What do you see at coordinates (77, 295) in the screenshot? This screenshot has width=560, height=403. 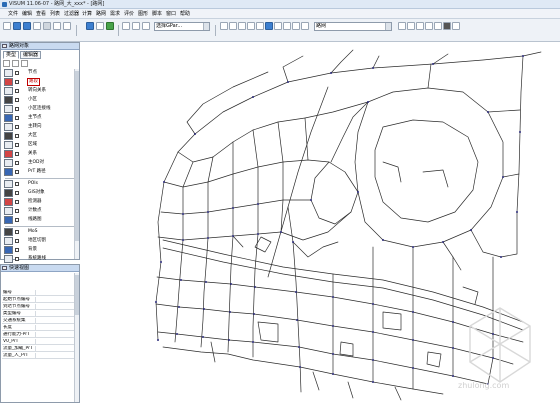 I see `quick-view-scroll-thumb` at bounding box center [77, 295].